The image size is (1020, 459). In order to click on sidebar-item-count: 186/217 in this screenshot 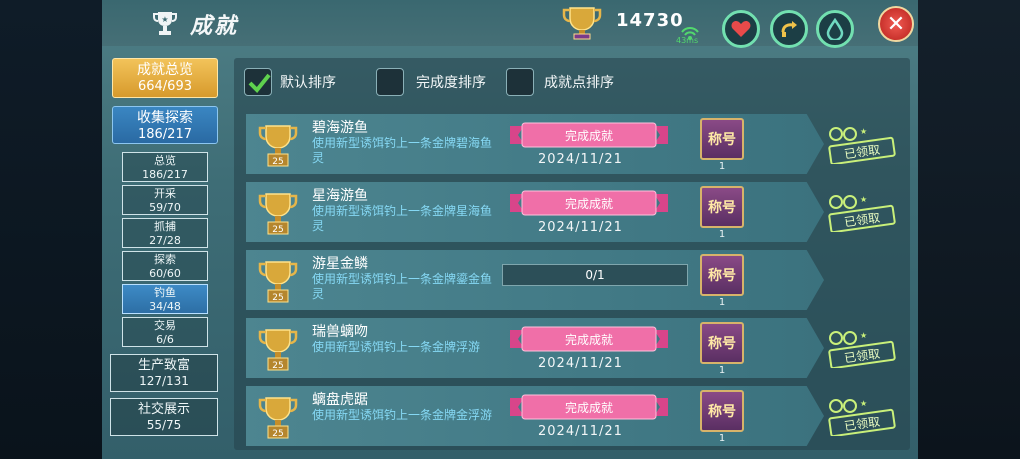, I will do `click(164, 134)`.